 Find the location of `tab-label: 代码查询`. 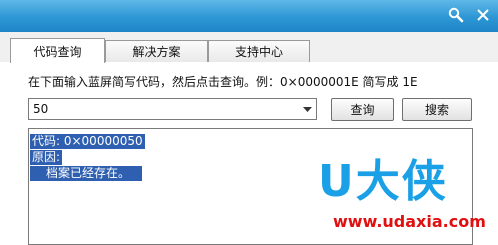

tab-label: 代码查询 is located at coordinates (57, 51).